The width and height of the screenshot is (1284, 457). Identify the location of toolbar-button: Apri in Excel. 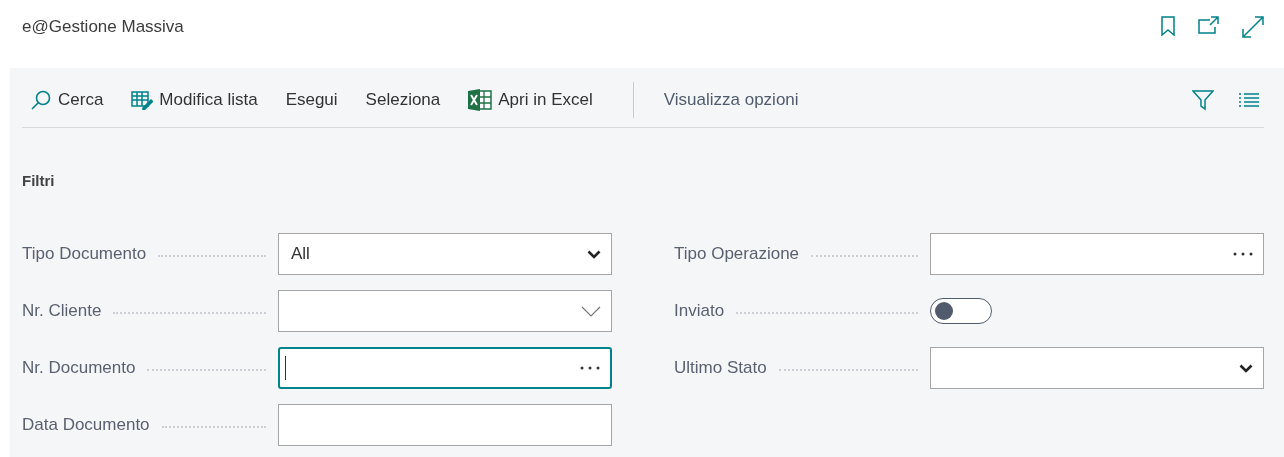
(530, 99).